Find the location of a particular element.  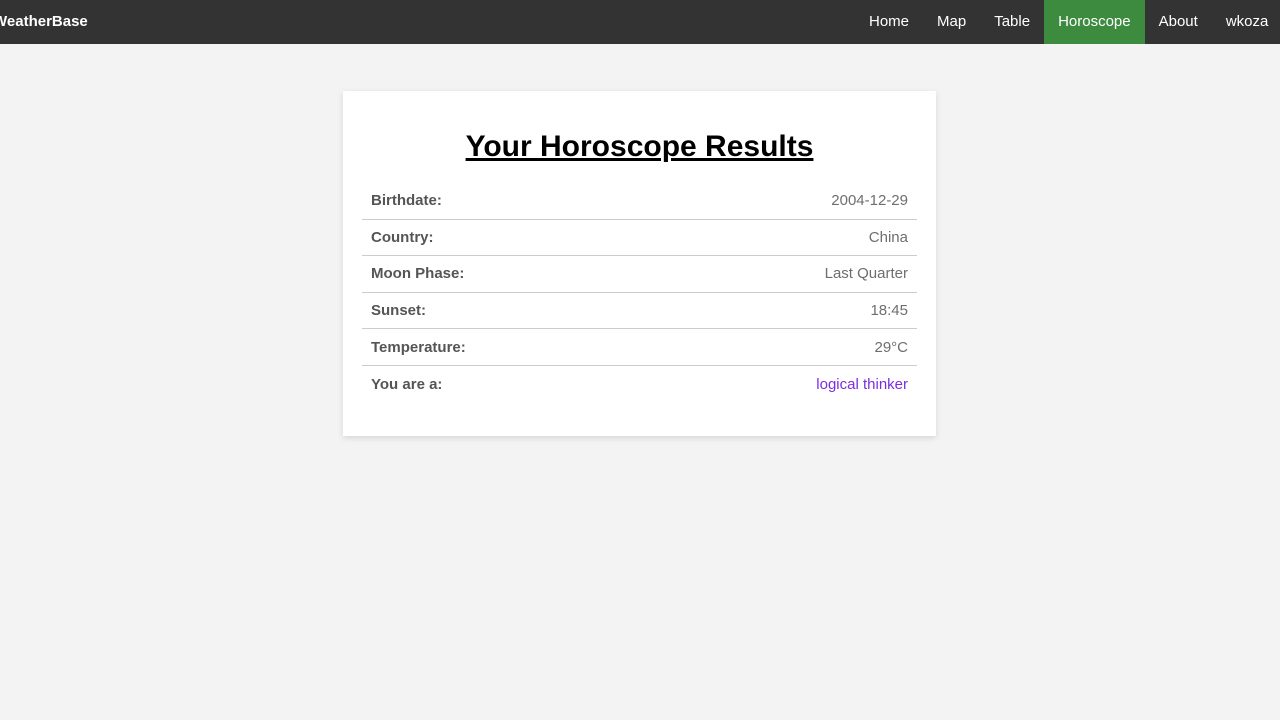

page-title: Your Horoscope Results is located at coordinates (639, 146).